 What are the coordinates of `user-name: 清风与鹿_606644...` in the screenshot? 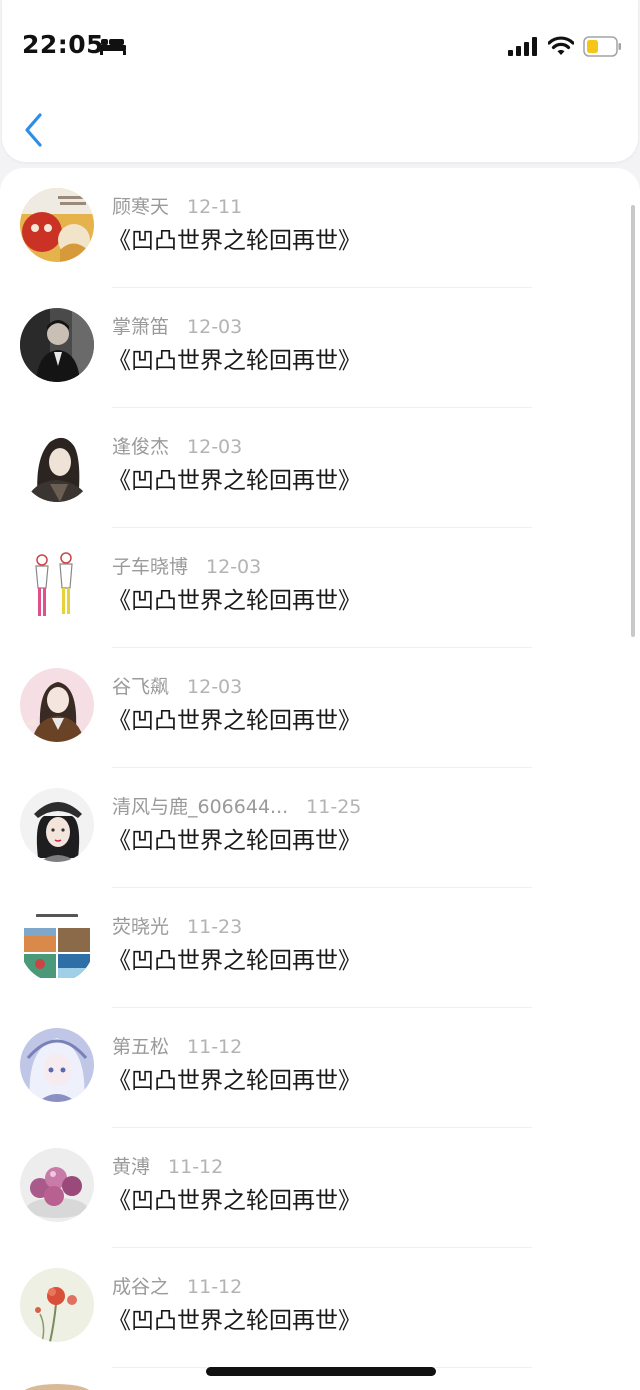 It's located at (200, 807).